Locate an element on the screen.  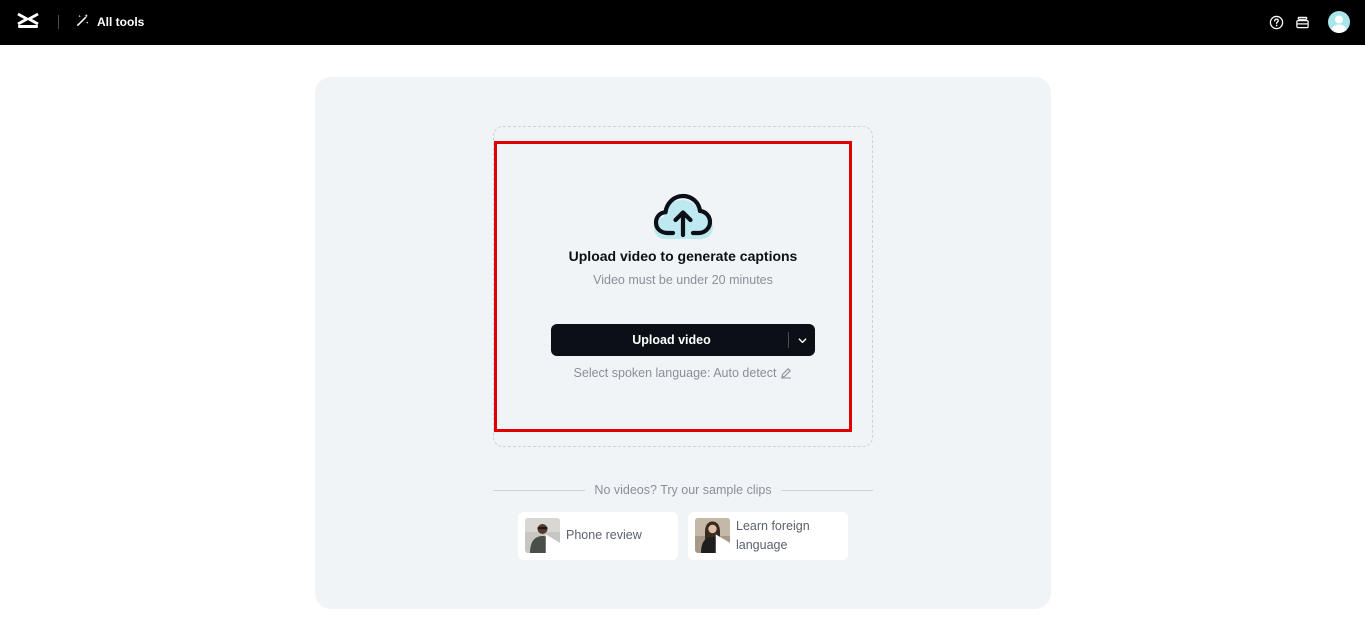
spoken-language-selector: Select spoken language: Auto detect is located at coordinates (683, 373).